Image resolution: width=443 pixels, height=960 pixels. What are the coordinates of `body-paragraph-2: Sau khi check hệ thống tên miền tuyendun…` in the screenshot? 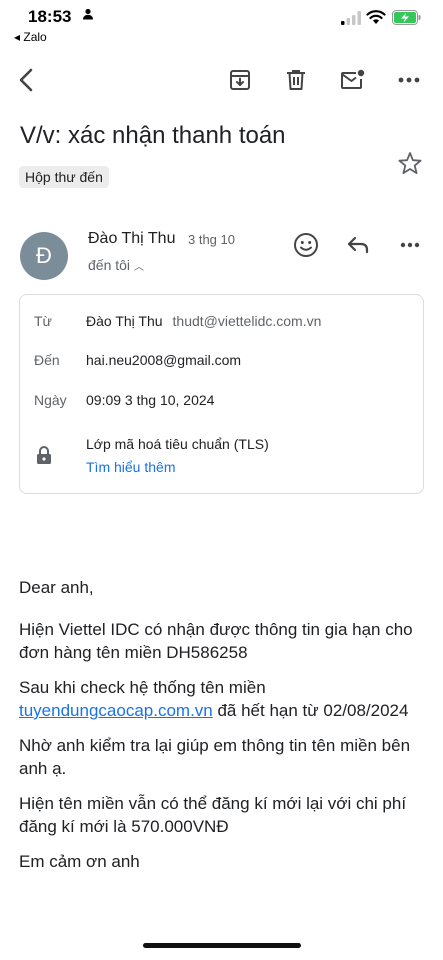 It's located at (221, 699).